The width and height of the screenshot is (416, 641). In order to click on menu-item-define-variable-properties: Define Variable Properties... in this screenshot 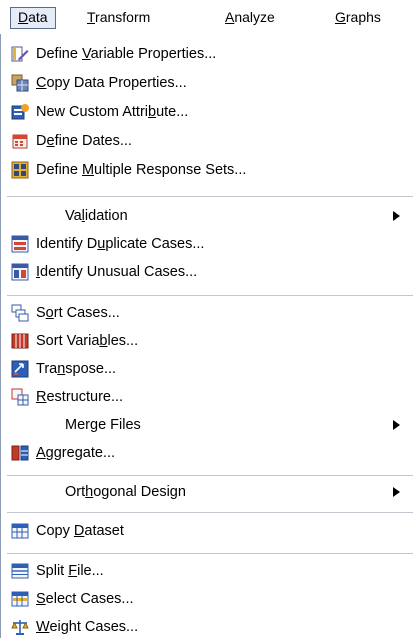, I will do `click(208, 54)`.